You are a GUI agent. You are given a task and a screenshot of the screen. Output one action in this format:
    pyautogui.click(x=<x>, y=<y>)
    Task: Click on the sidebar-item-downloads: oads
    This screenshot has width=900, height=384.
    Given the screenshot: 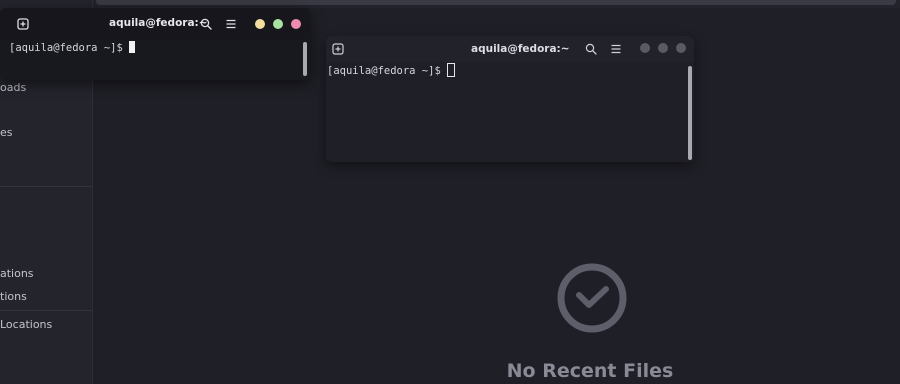 What is the action you would take?
    pyautogui.click(x=13, y=87)
    